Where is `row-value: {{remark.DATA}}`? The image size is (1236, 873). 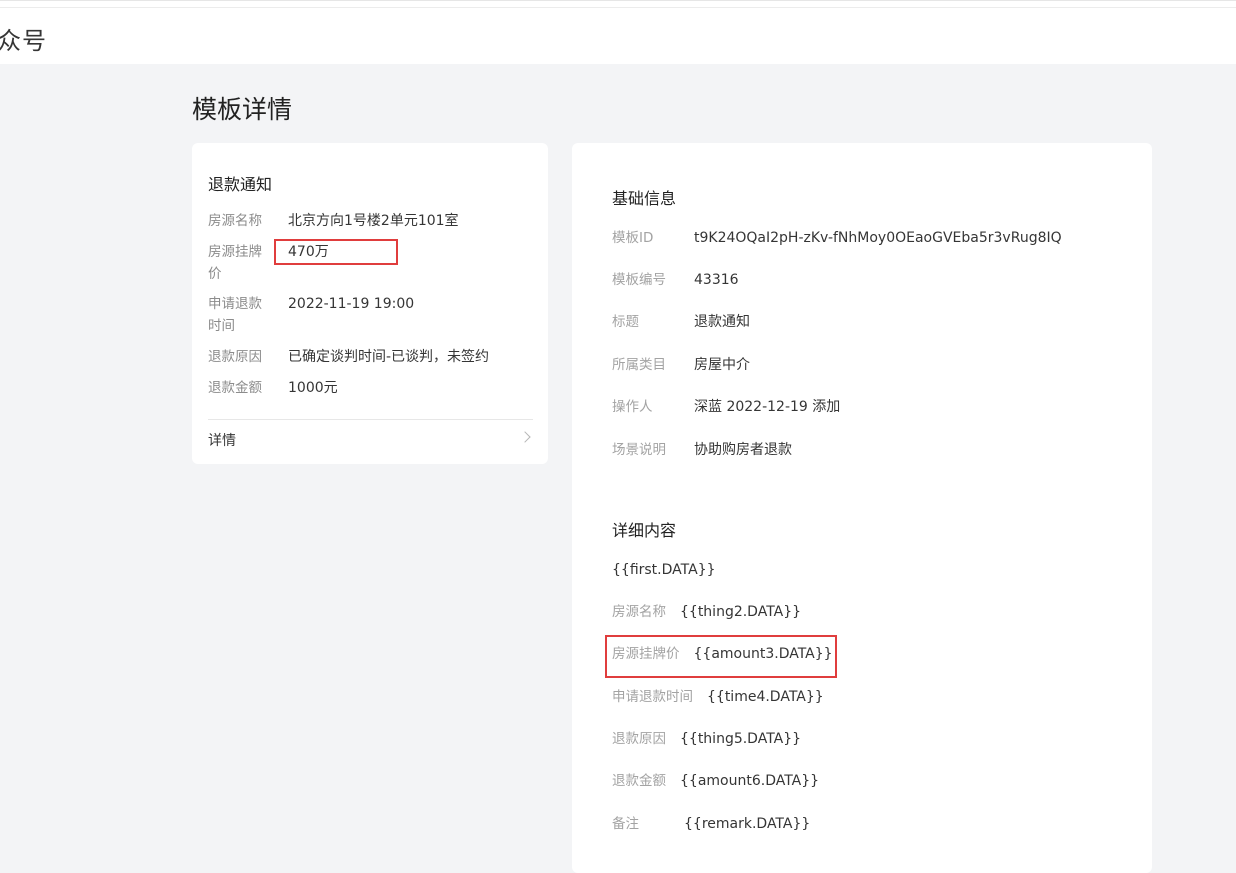
row-value: {{remark.DATA}} is located at coordinates (747, 824).